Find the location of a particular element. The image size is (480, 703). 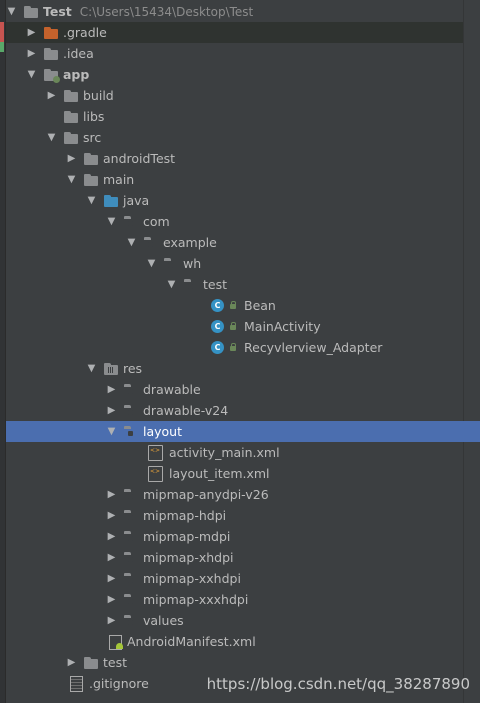

tree-node-label: build is located at coordinates (98, 95).